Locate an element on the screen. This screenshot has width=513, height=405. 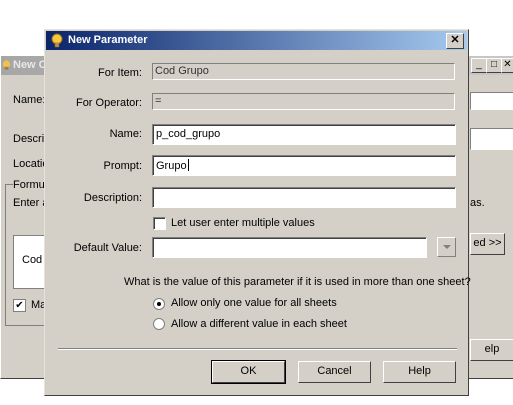
background-description-label: Descri is located at coordinates (29, 139).